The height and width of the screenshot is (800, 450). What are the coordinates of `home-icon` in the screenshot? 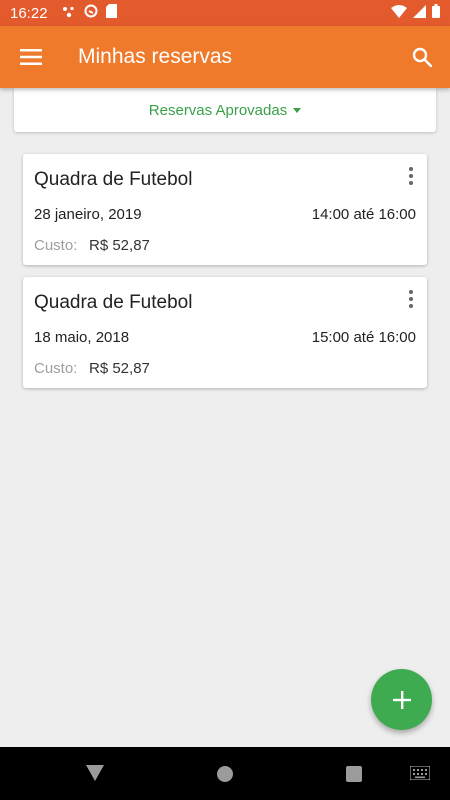 It's located at (225, 774).